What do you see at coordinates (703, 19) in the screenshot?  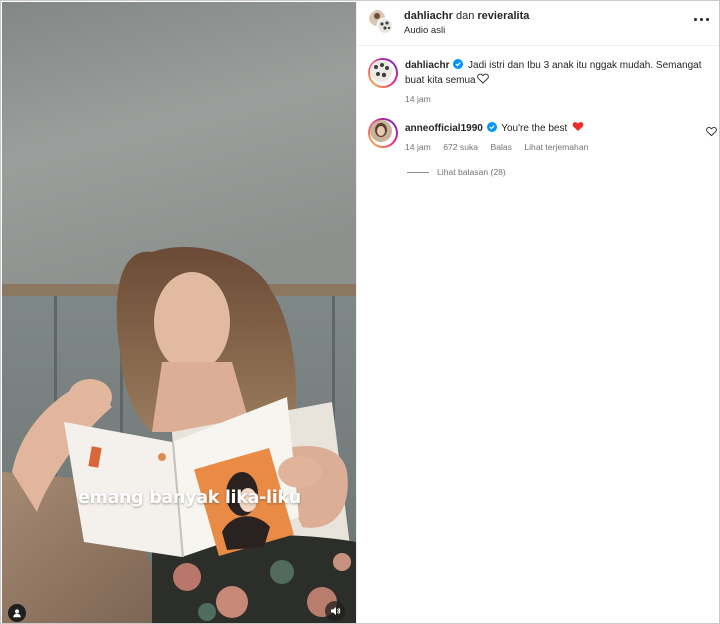 I see `more-options-icon` at bounding box center [703, 19].